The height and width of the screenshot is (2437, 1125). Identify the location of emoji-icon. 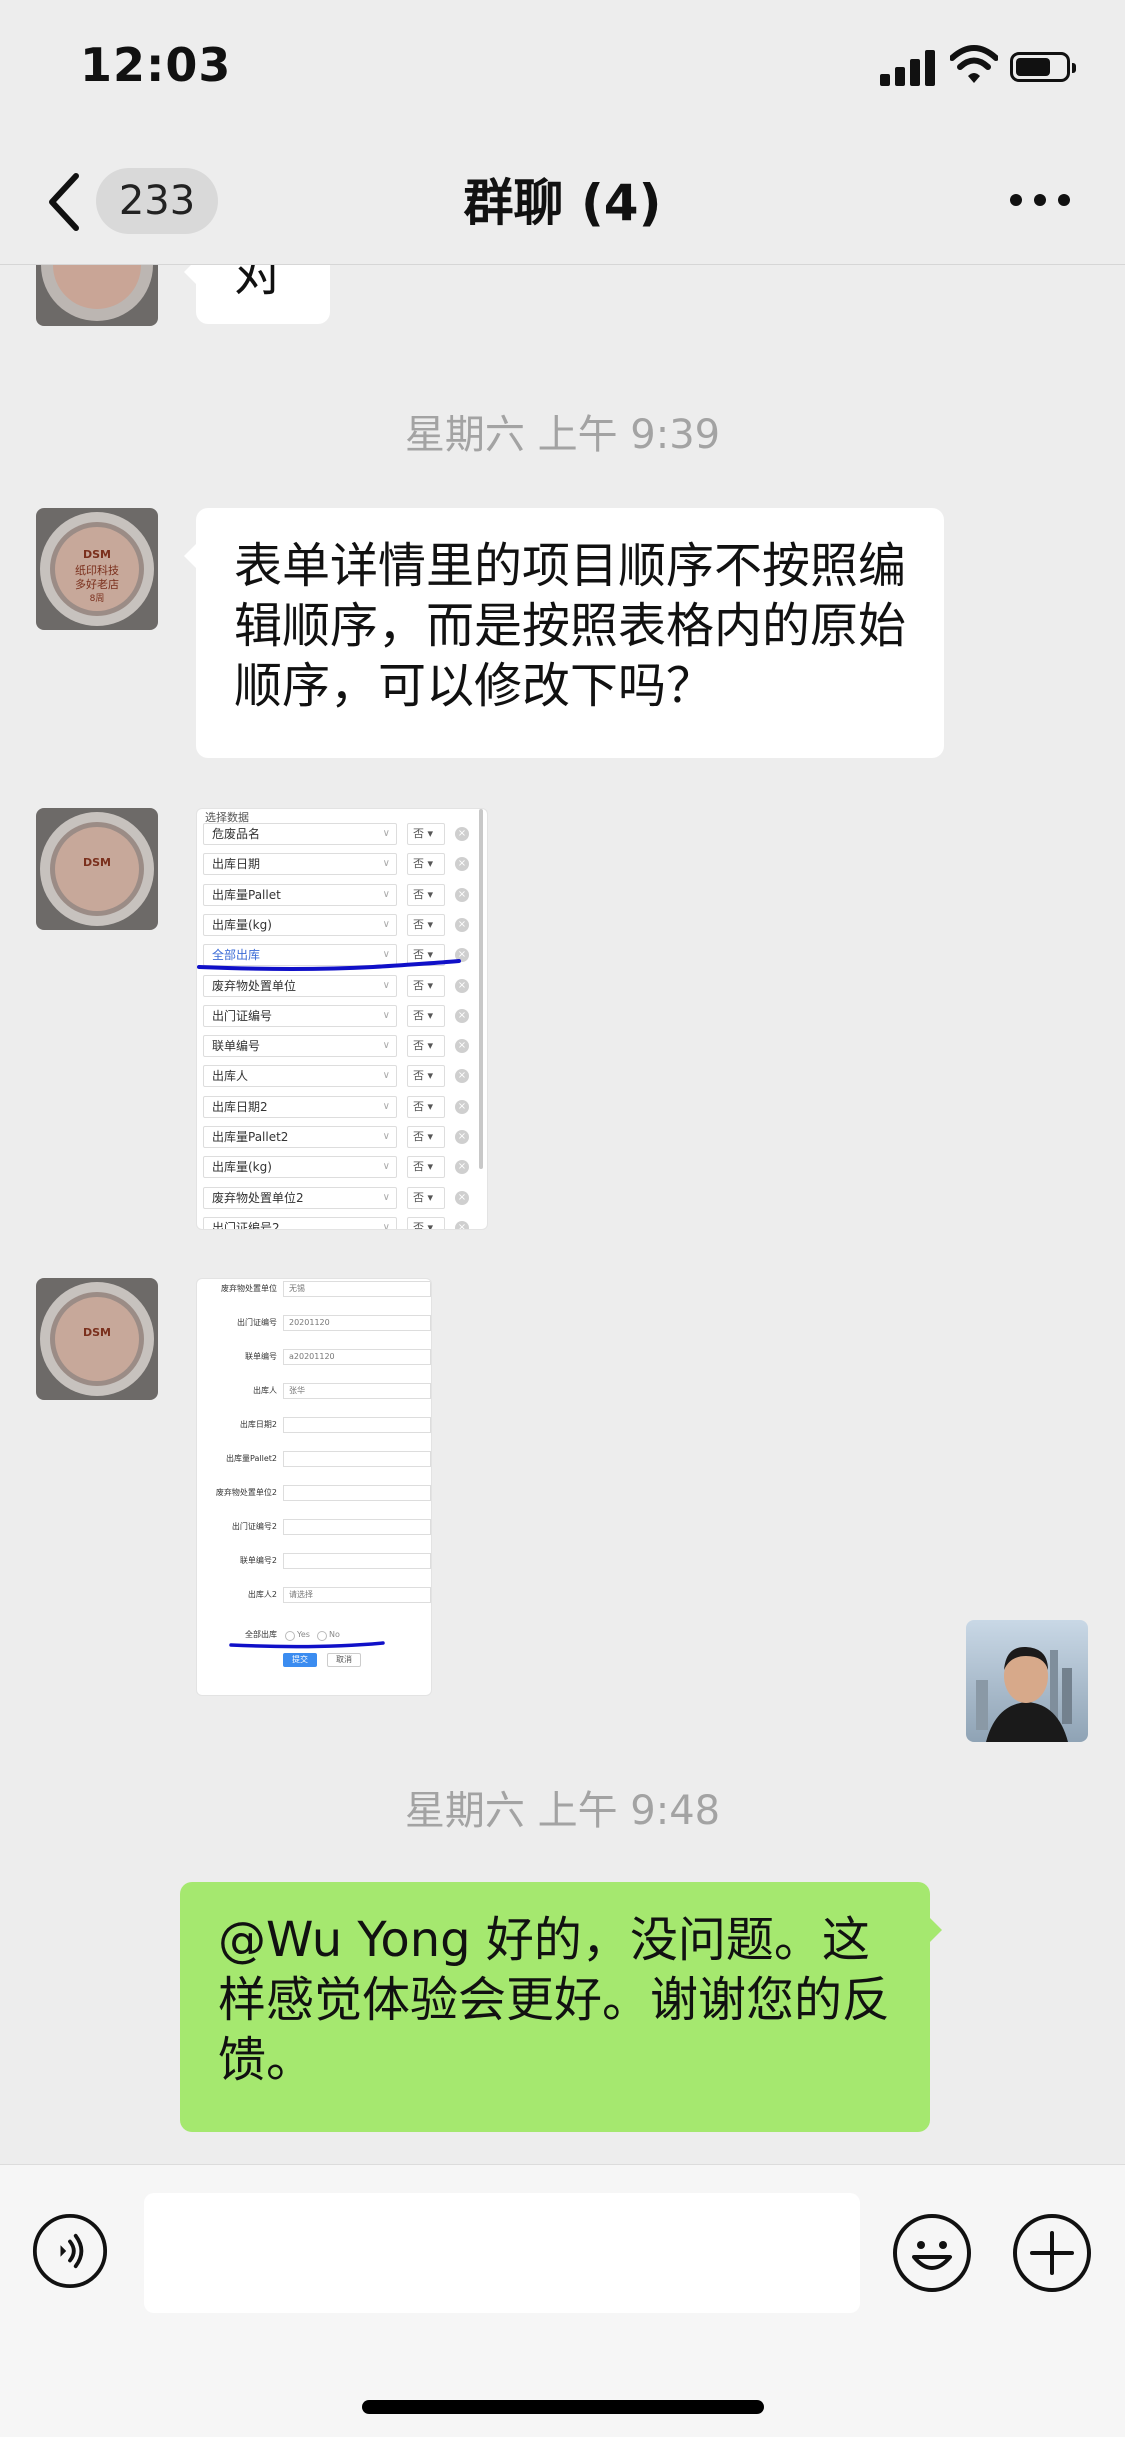
(932, 2253).